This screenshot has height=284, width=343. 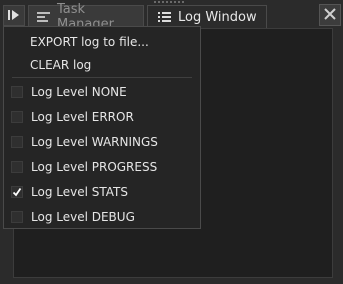 What do you see at coordinates (217, 17) in the screenshot?
I see `tab-label: Log Window` at bounding box center [217, 17].